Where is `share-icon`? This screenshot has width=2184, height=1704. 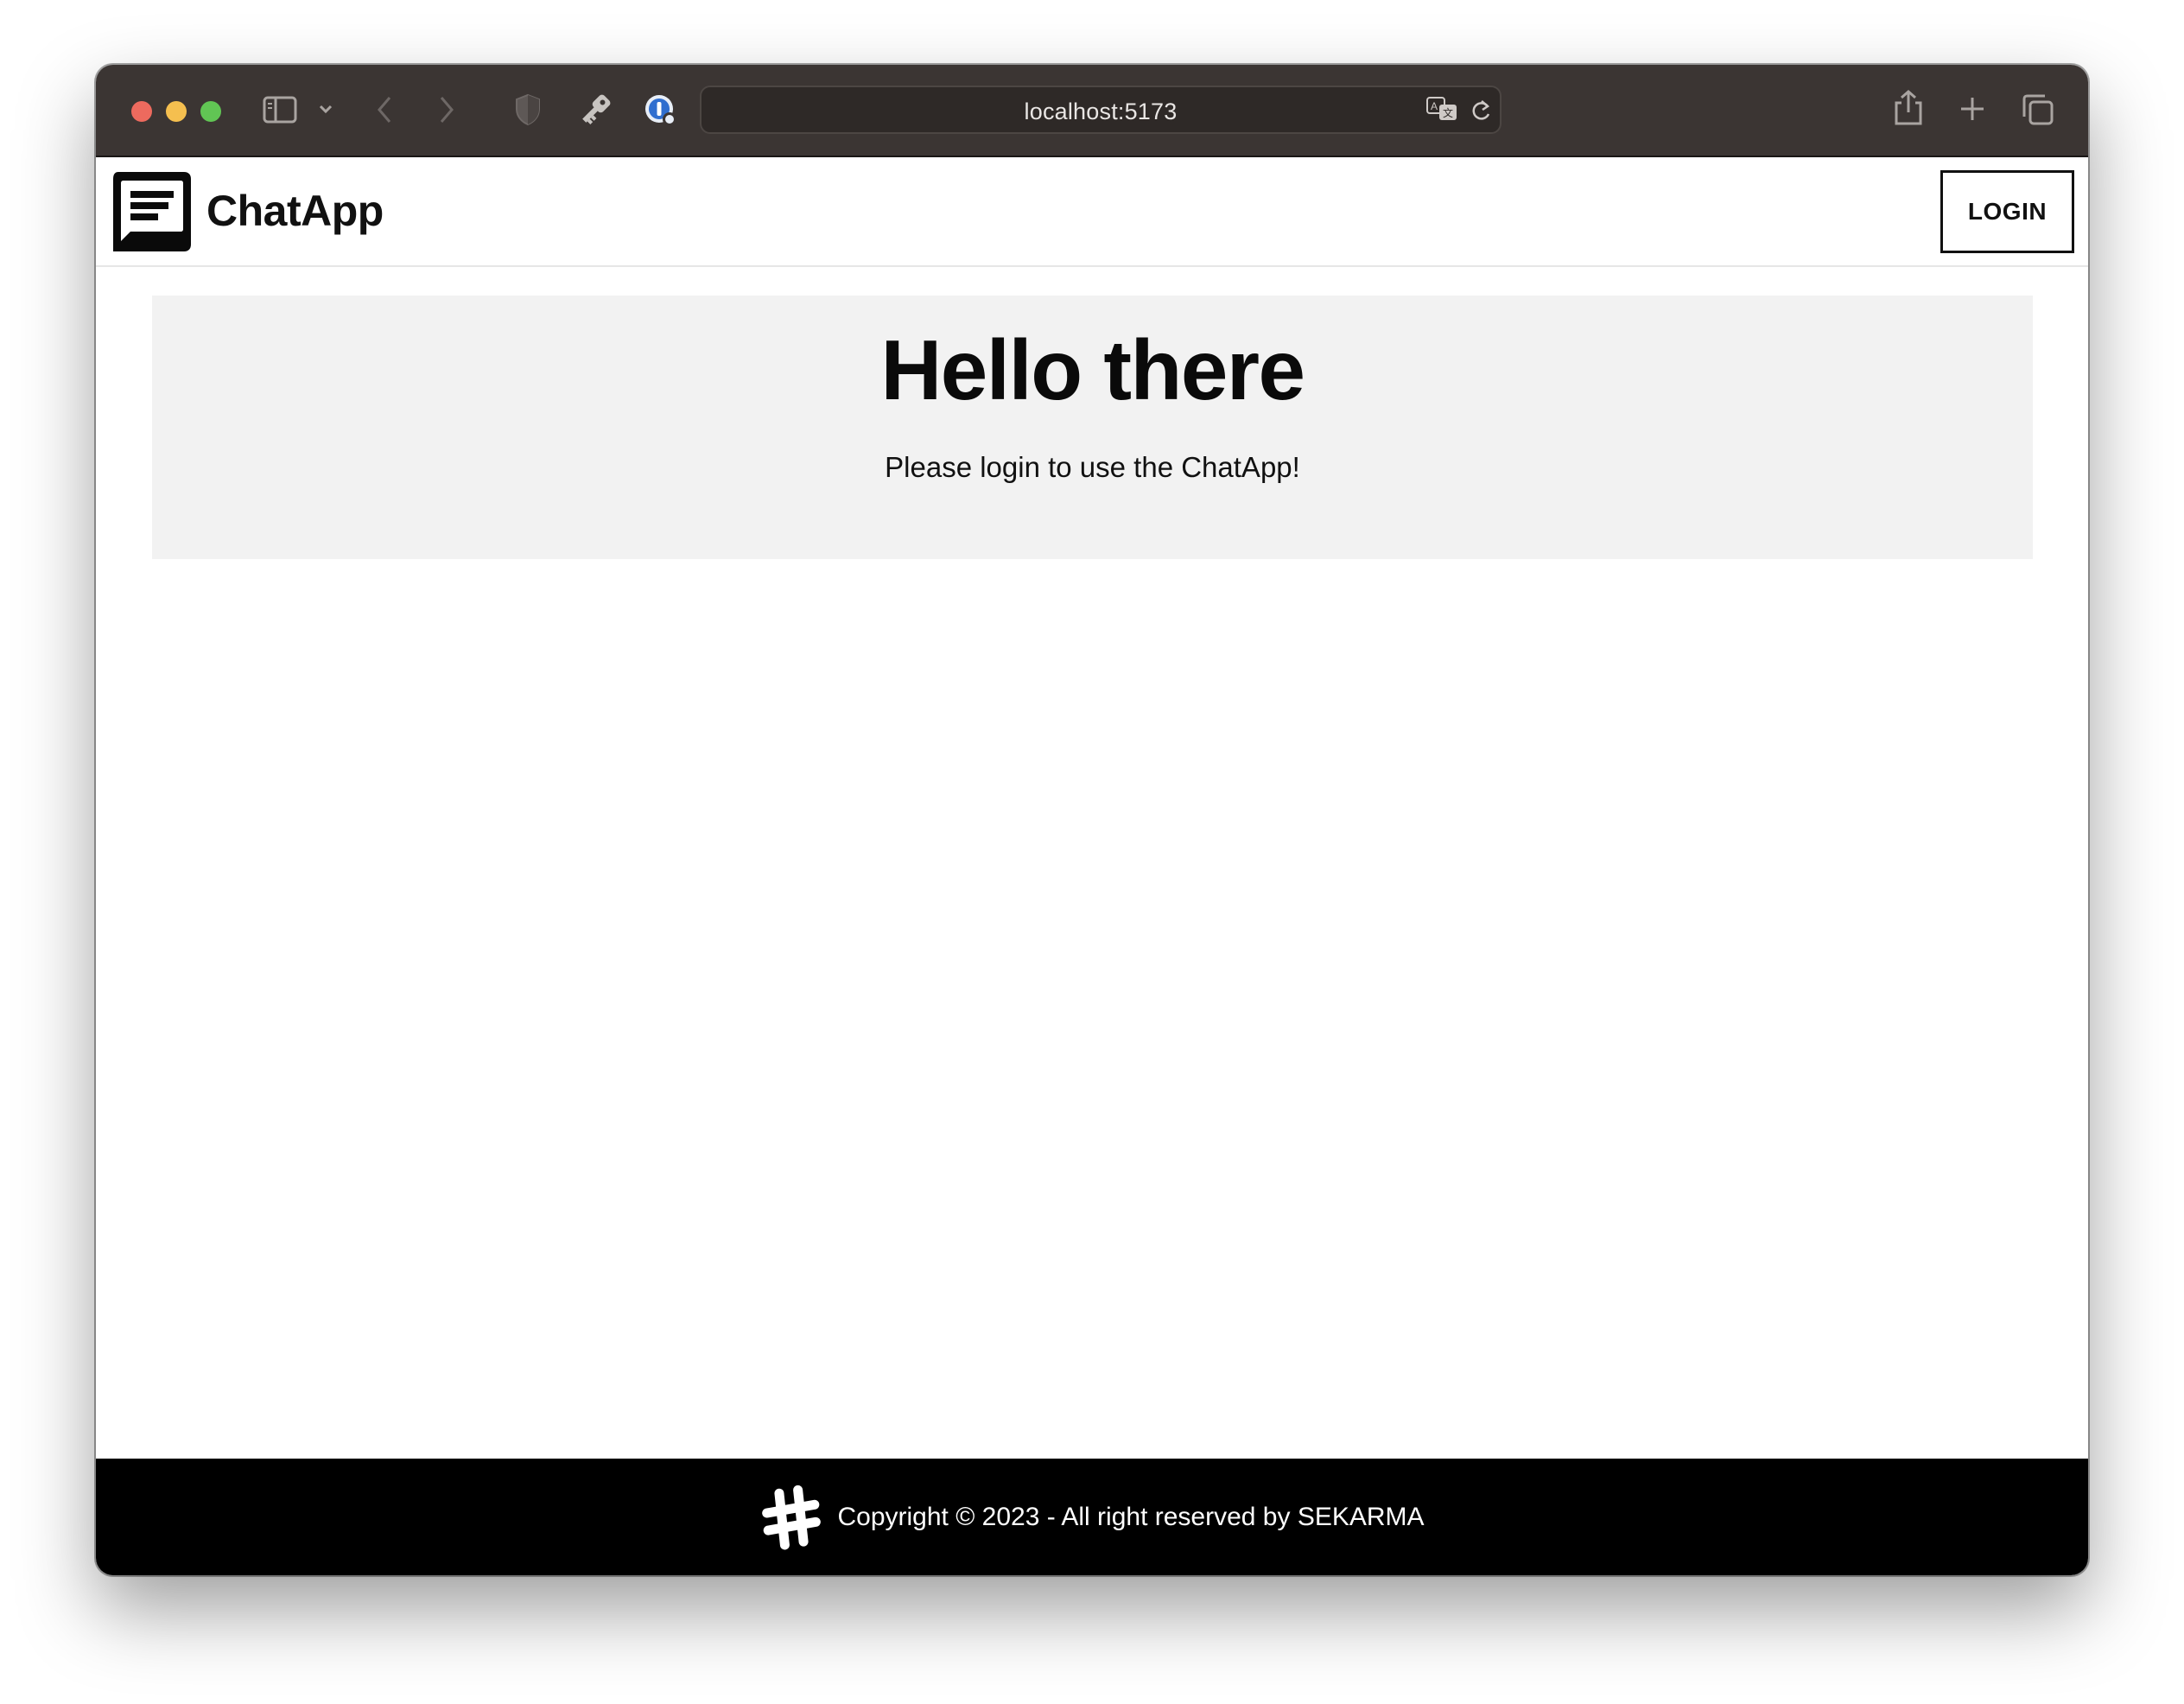 share-icon is located at coordinates (1909, 108).